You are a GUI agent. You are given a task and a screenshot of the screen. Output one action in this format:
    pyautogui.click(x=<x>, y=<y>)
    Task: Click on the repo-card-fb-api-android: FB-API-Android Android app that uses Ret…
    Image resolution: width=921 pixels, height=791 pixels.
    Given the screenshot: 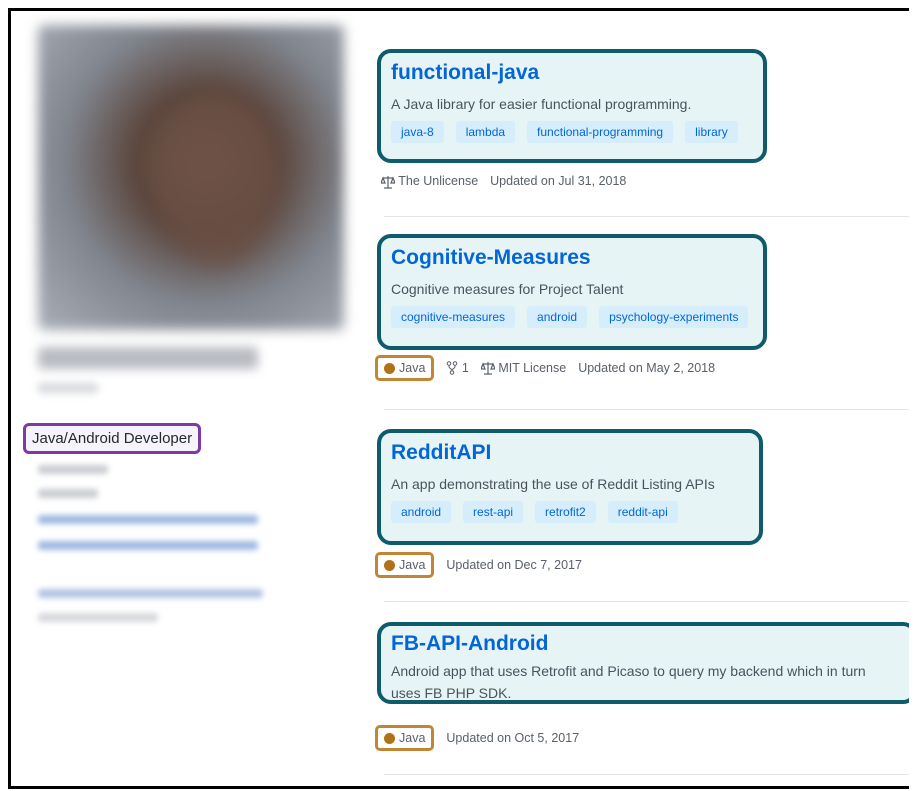 What is the action you would take?
    pyautogui.click(x=643, y=663)
    